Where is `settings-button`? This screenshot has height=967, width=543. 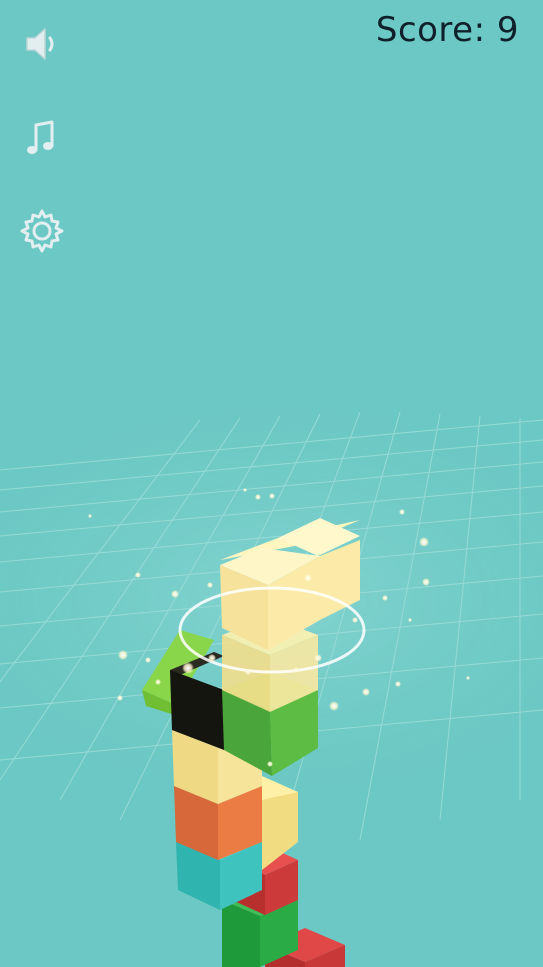 settings-button is located at coordinates (42, 231).